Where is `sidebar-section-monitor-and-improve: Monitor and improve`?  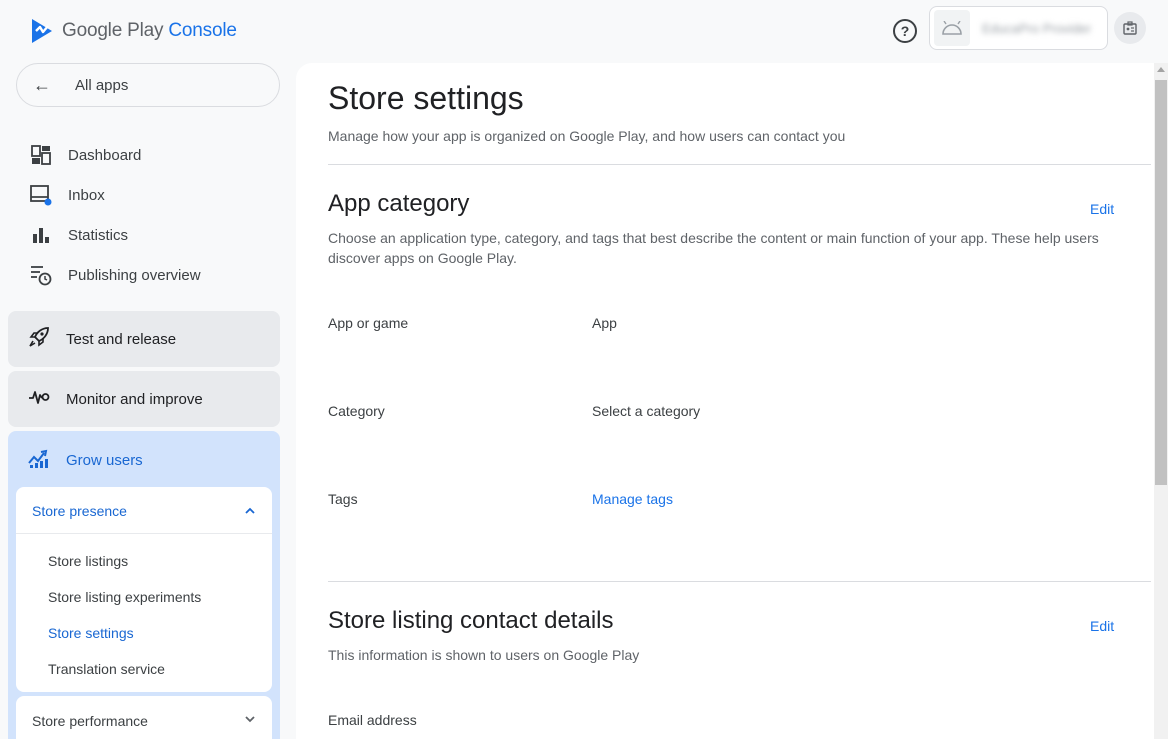 sidebar-section-monitor-and-improve: Monitor and improve is located at coordinates (144, 399).